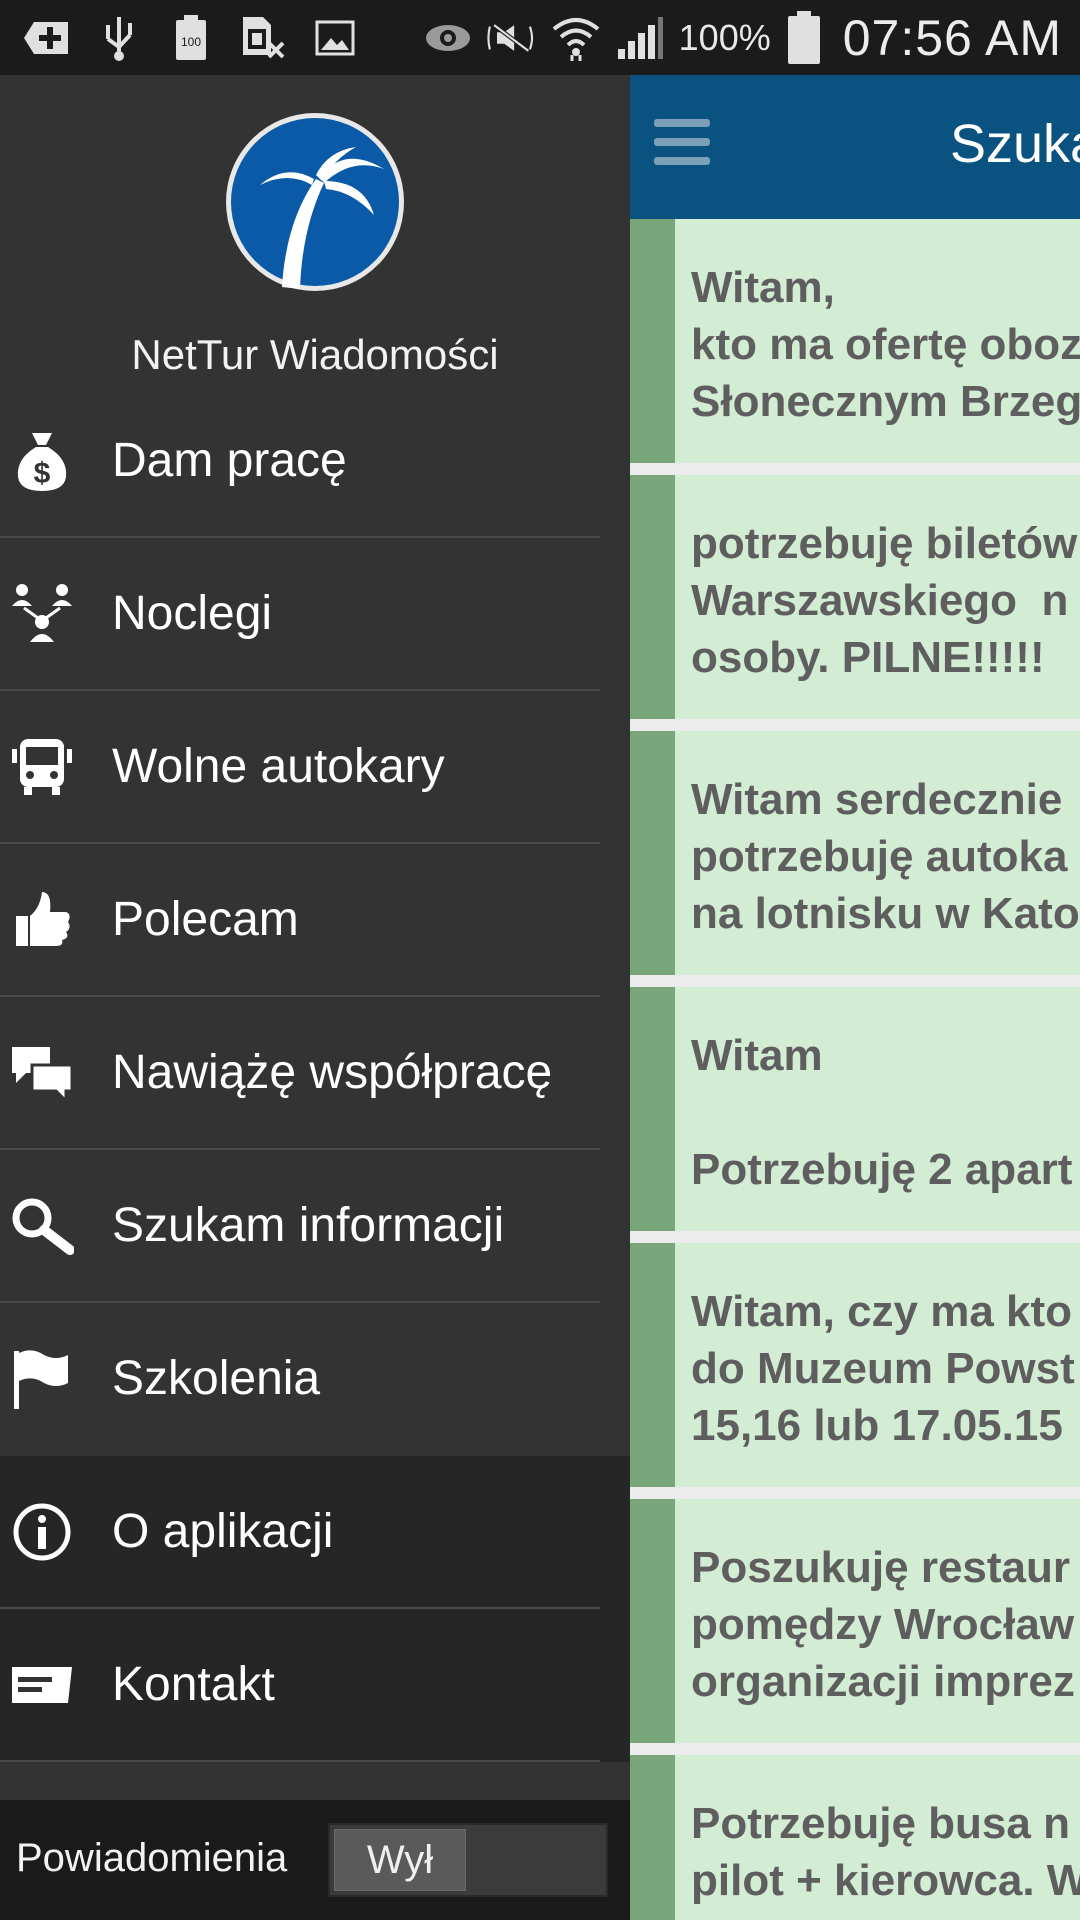 The width and height of the screenshot is (1080, 1920). What do you see at coordinates (152, 1858) in the screenshot?
I see `notifications-label: Powiadomienia` at bounding box center [152, 1858].